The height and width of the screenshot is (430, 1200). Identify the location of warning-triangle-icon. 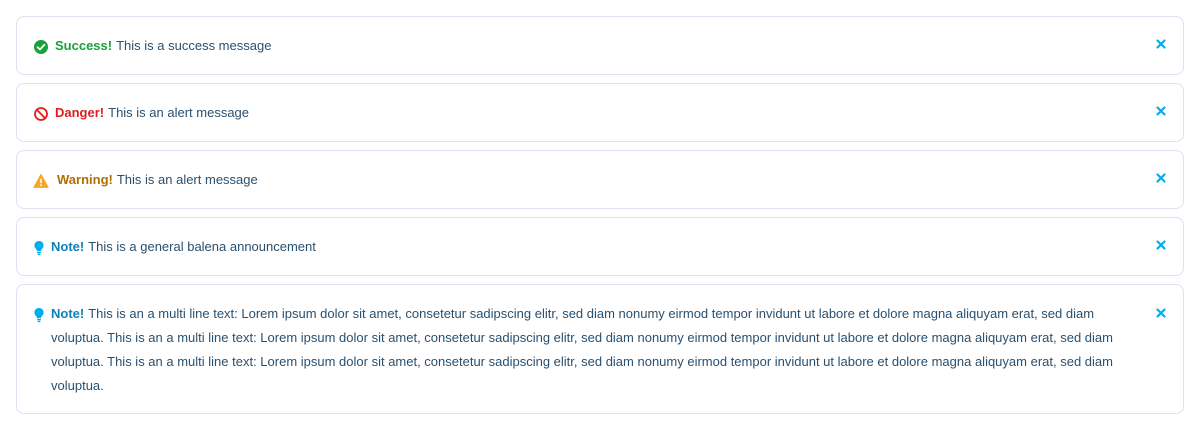
(41, 181).